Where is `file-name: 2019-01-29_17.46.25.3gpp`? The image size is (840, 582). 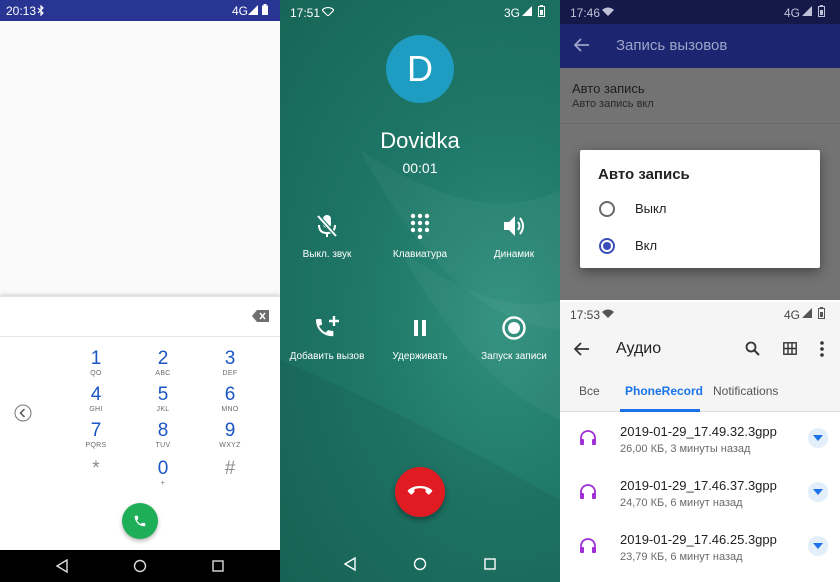
file-name: 2019-01-29_17.46.25.3gpp is located at coordinates (698, 539).